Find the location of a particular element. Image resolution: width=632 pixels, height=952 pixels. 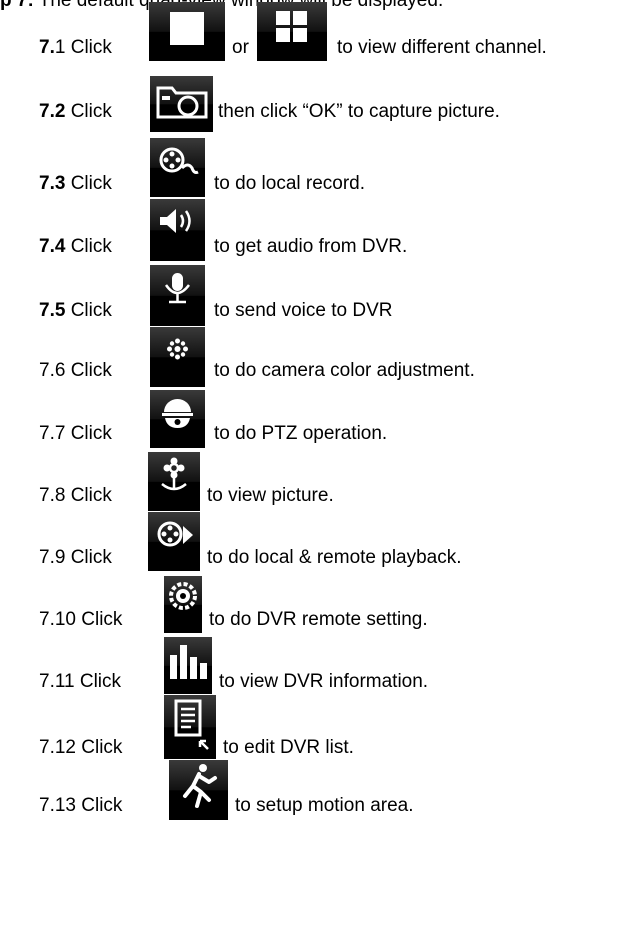

audio-icon is located at coordinates (177, 230).